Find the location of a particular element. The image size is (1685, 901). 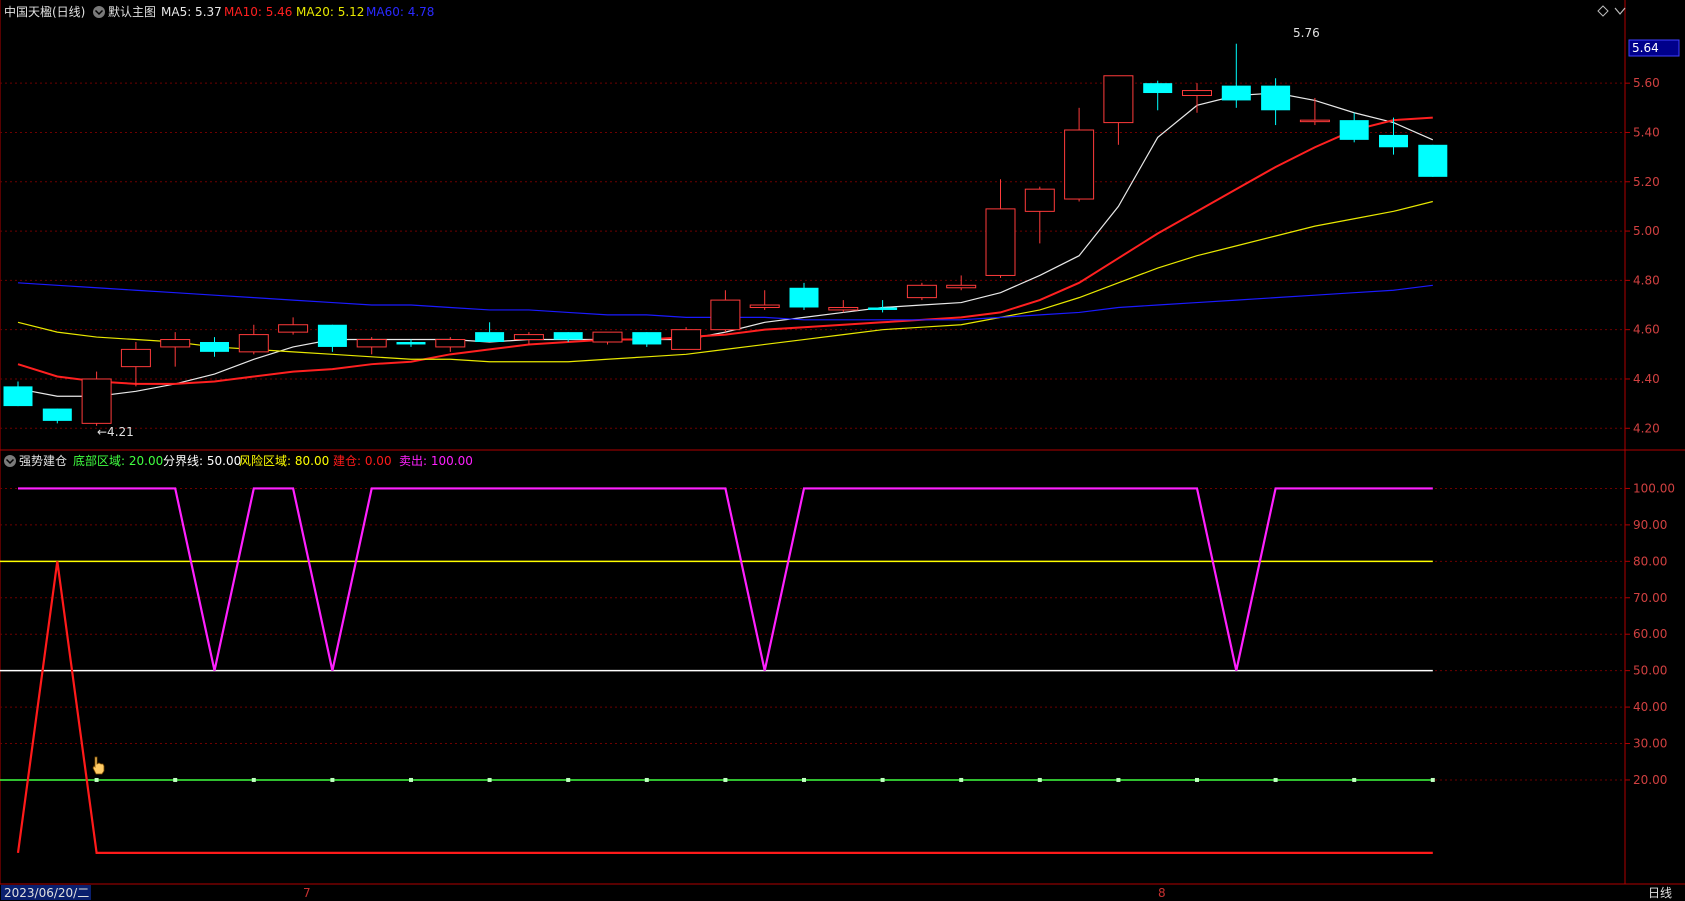

y-tick-label: 5.20 is located at coordinates (1646, 182).